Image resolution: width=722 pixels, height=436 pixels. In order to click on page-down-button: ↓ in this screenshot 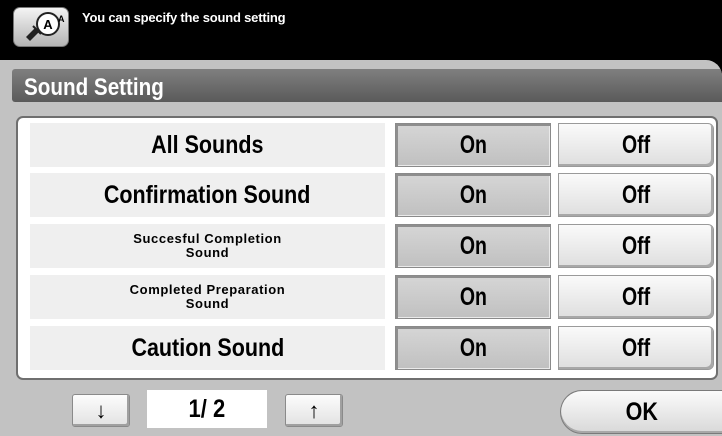, I will do `click(101, 410)`.